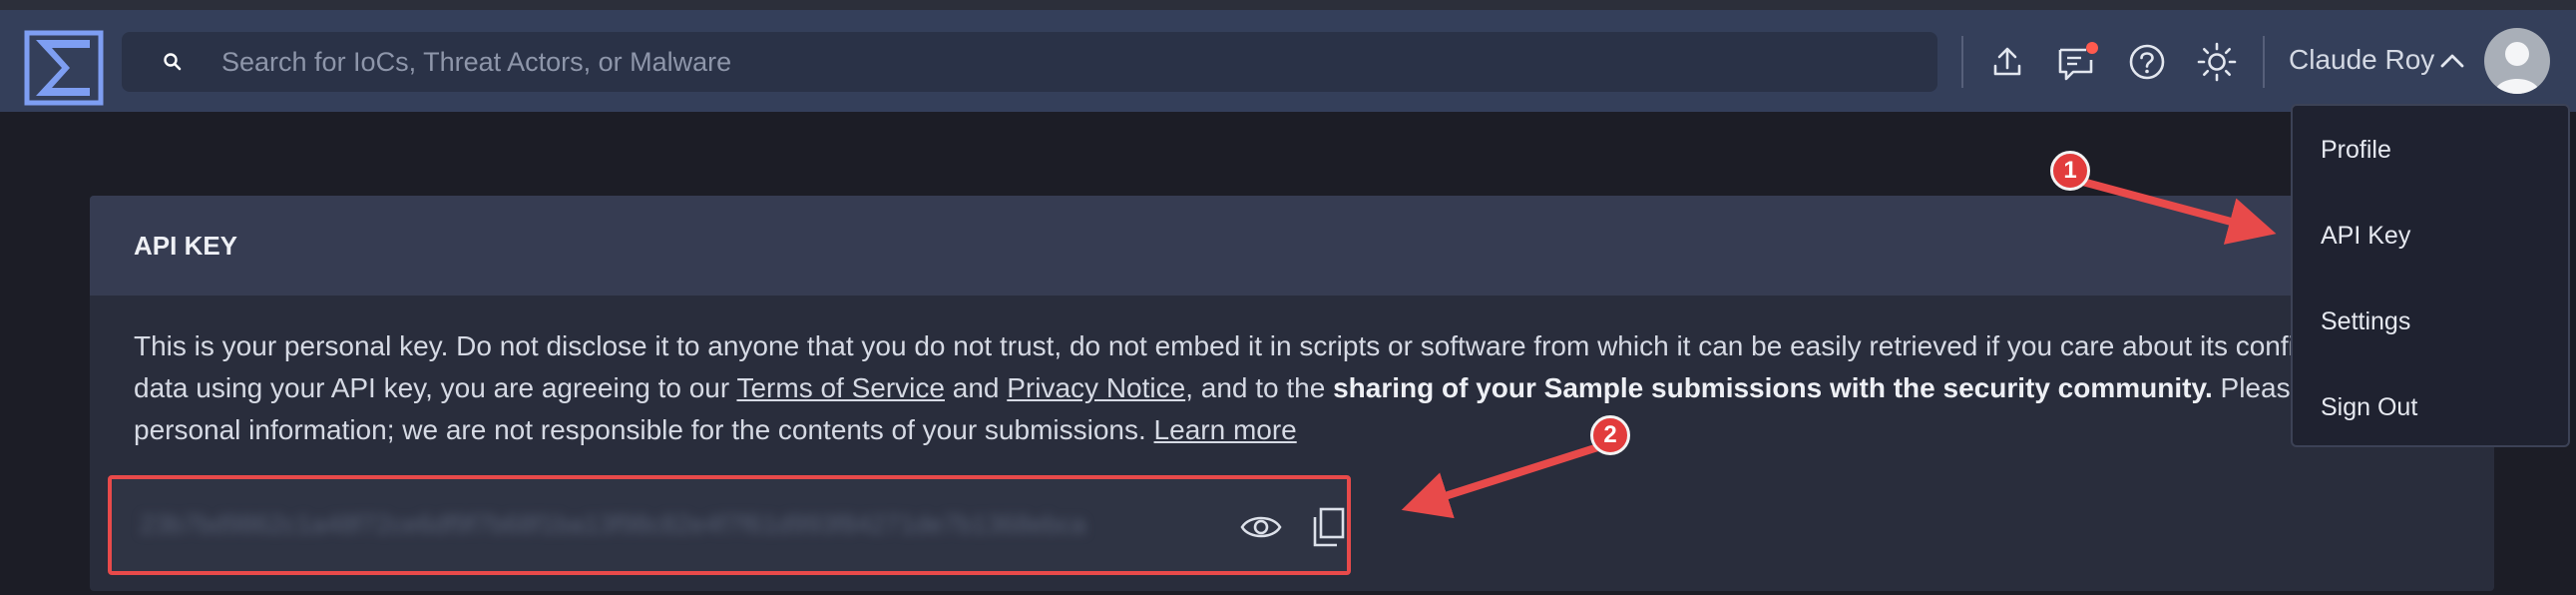 Image resolution: width=2576 pixels, height=595 pixels. What do you see at coordinates (2092, 48) in the screenshot?
I see `notification-dot` at bounding box center [2092, 48].